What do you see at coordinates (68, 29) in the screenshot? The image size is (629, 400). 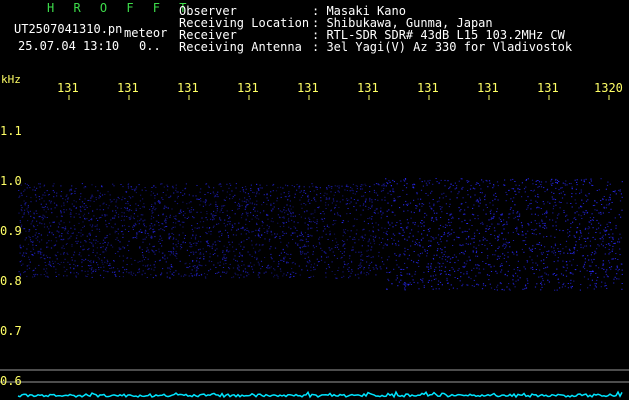 I see `file-name: UT2507041310.pn` at bounding box center [68, 29].